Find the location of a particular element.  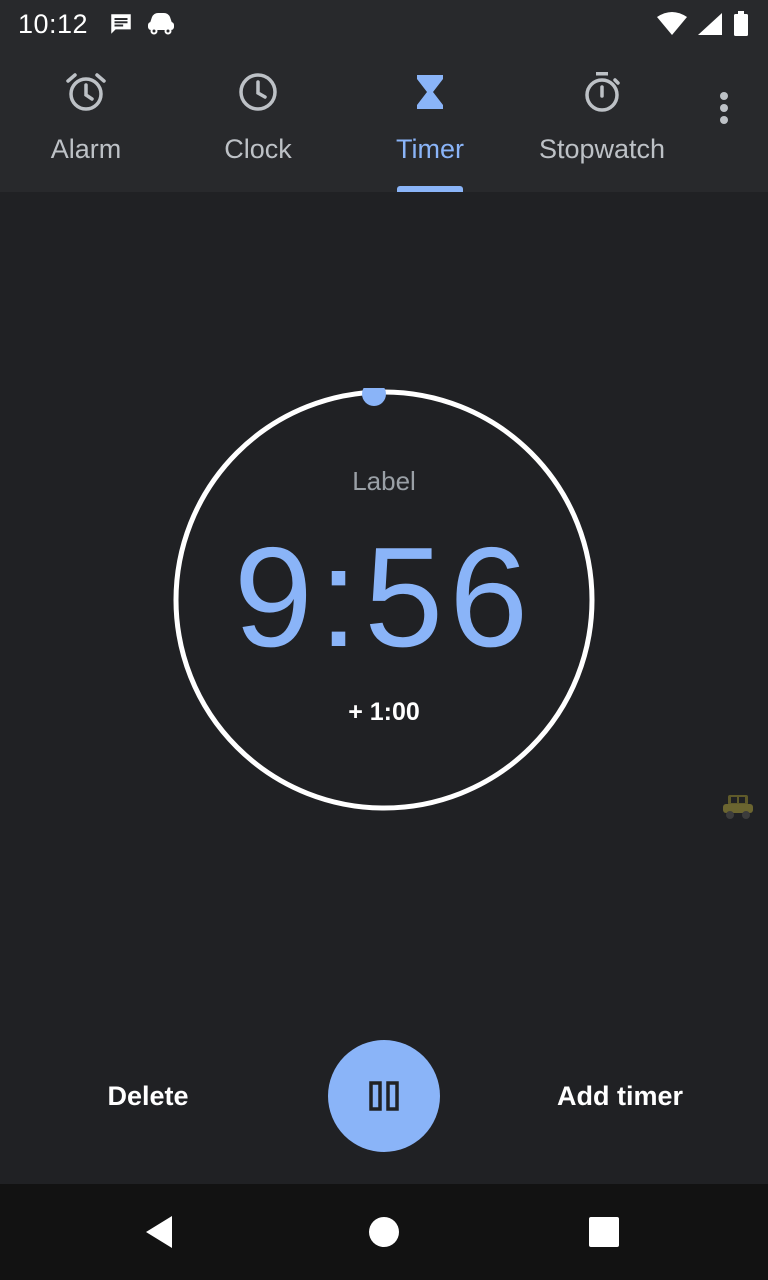

tab-alarm: Alarm is located at coordinates (86, 120).